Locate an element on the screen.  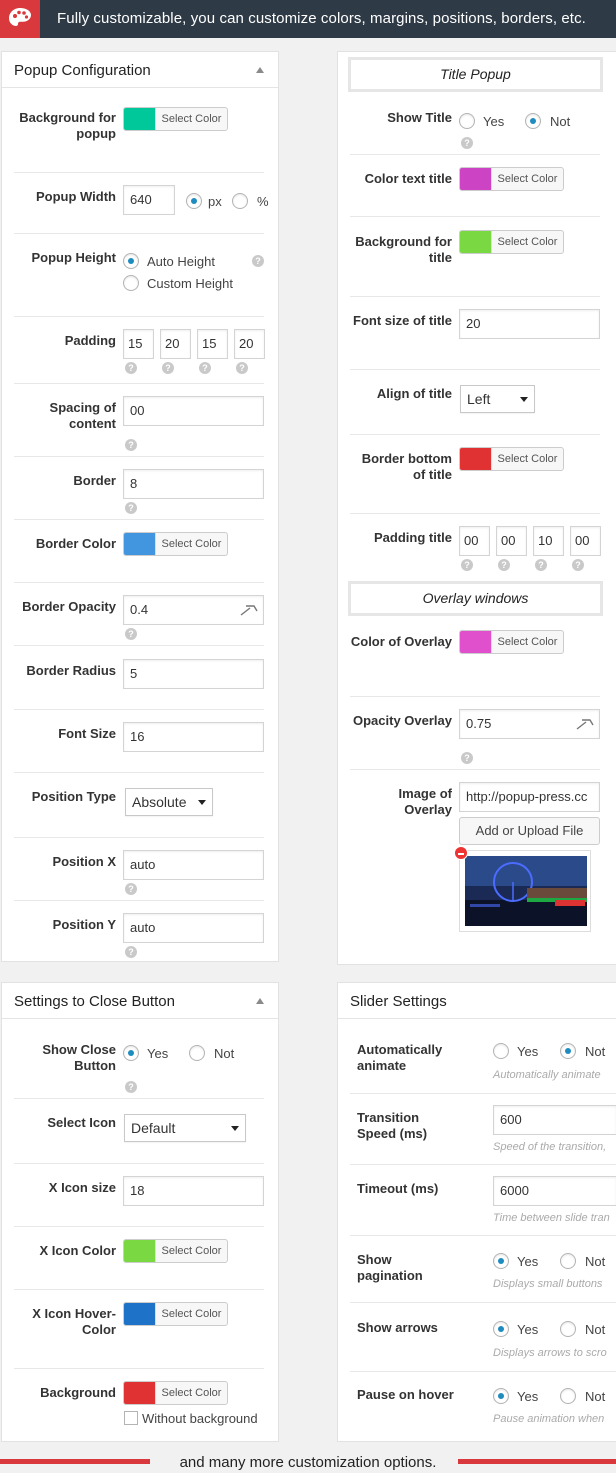
bg-title-color-button: Select Color is located at coordinates (511, 242).